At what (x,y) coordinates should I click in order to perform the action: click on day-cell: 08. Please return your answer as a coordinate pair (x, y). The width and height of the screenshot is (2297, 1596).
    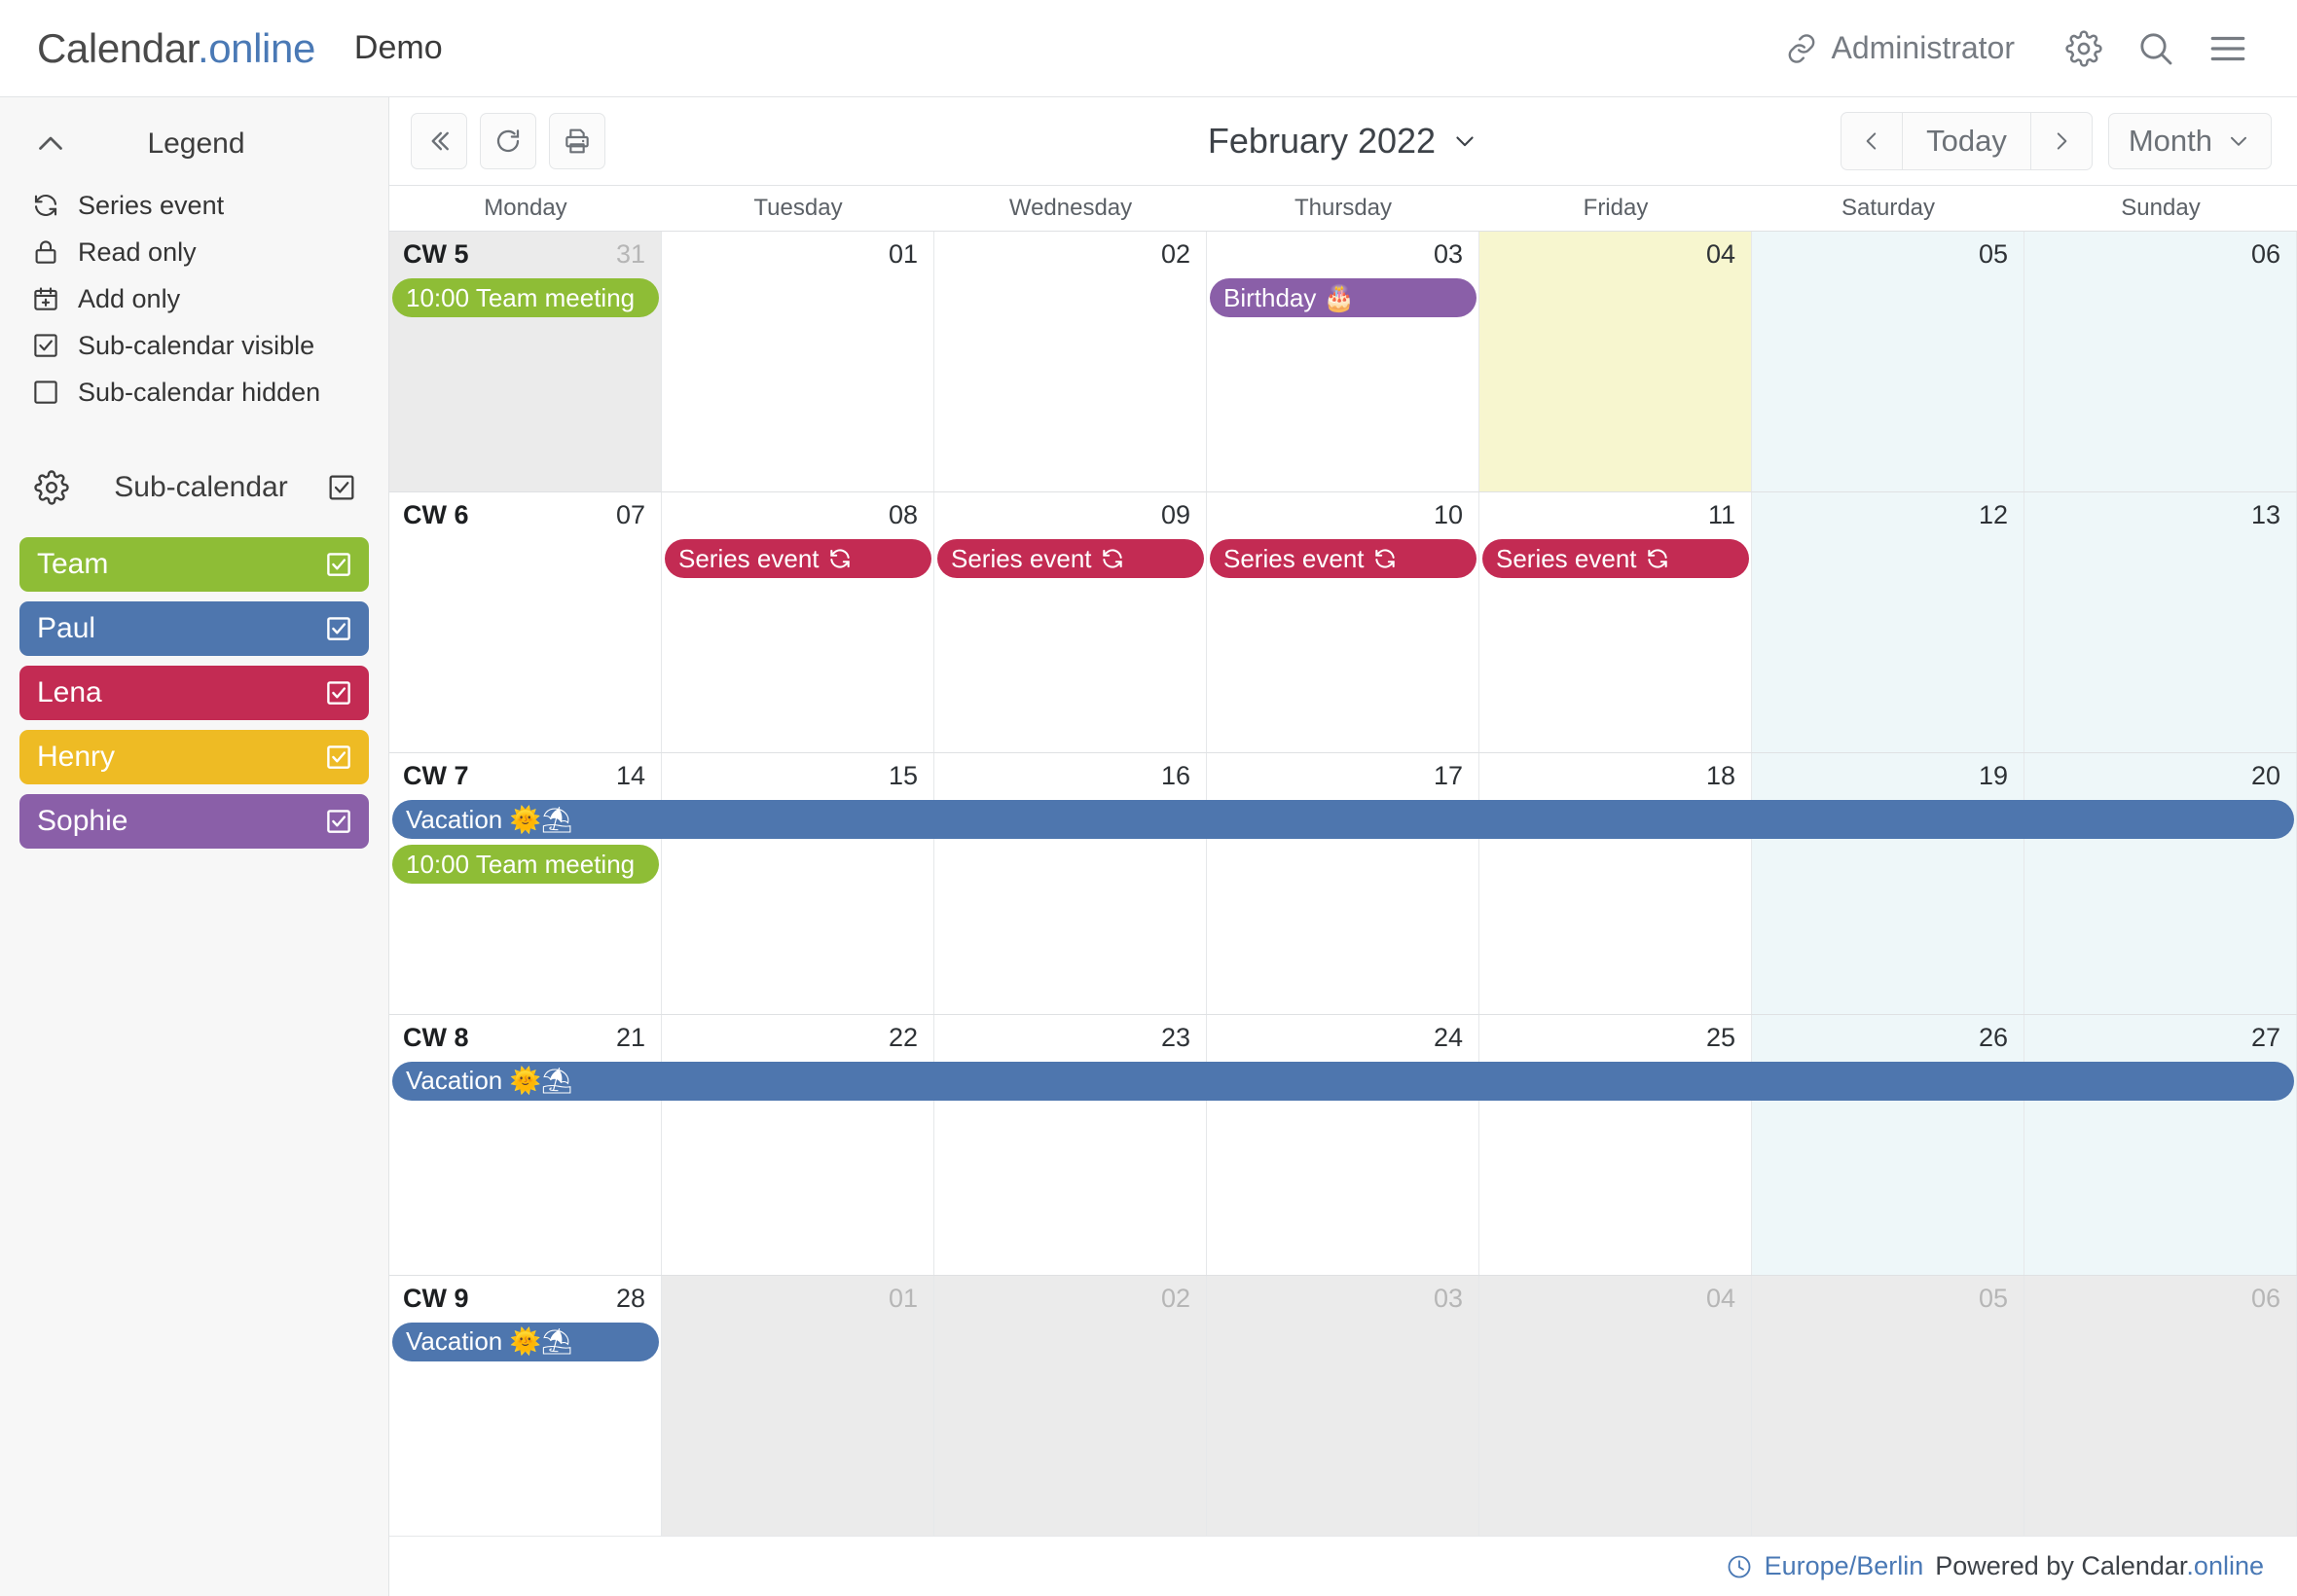
    Looking at the image, I should click on (798, 622).